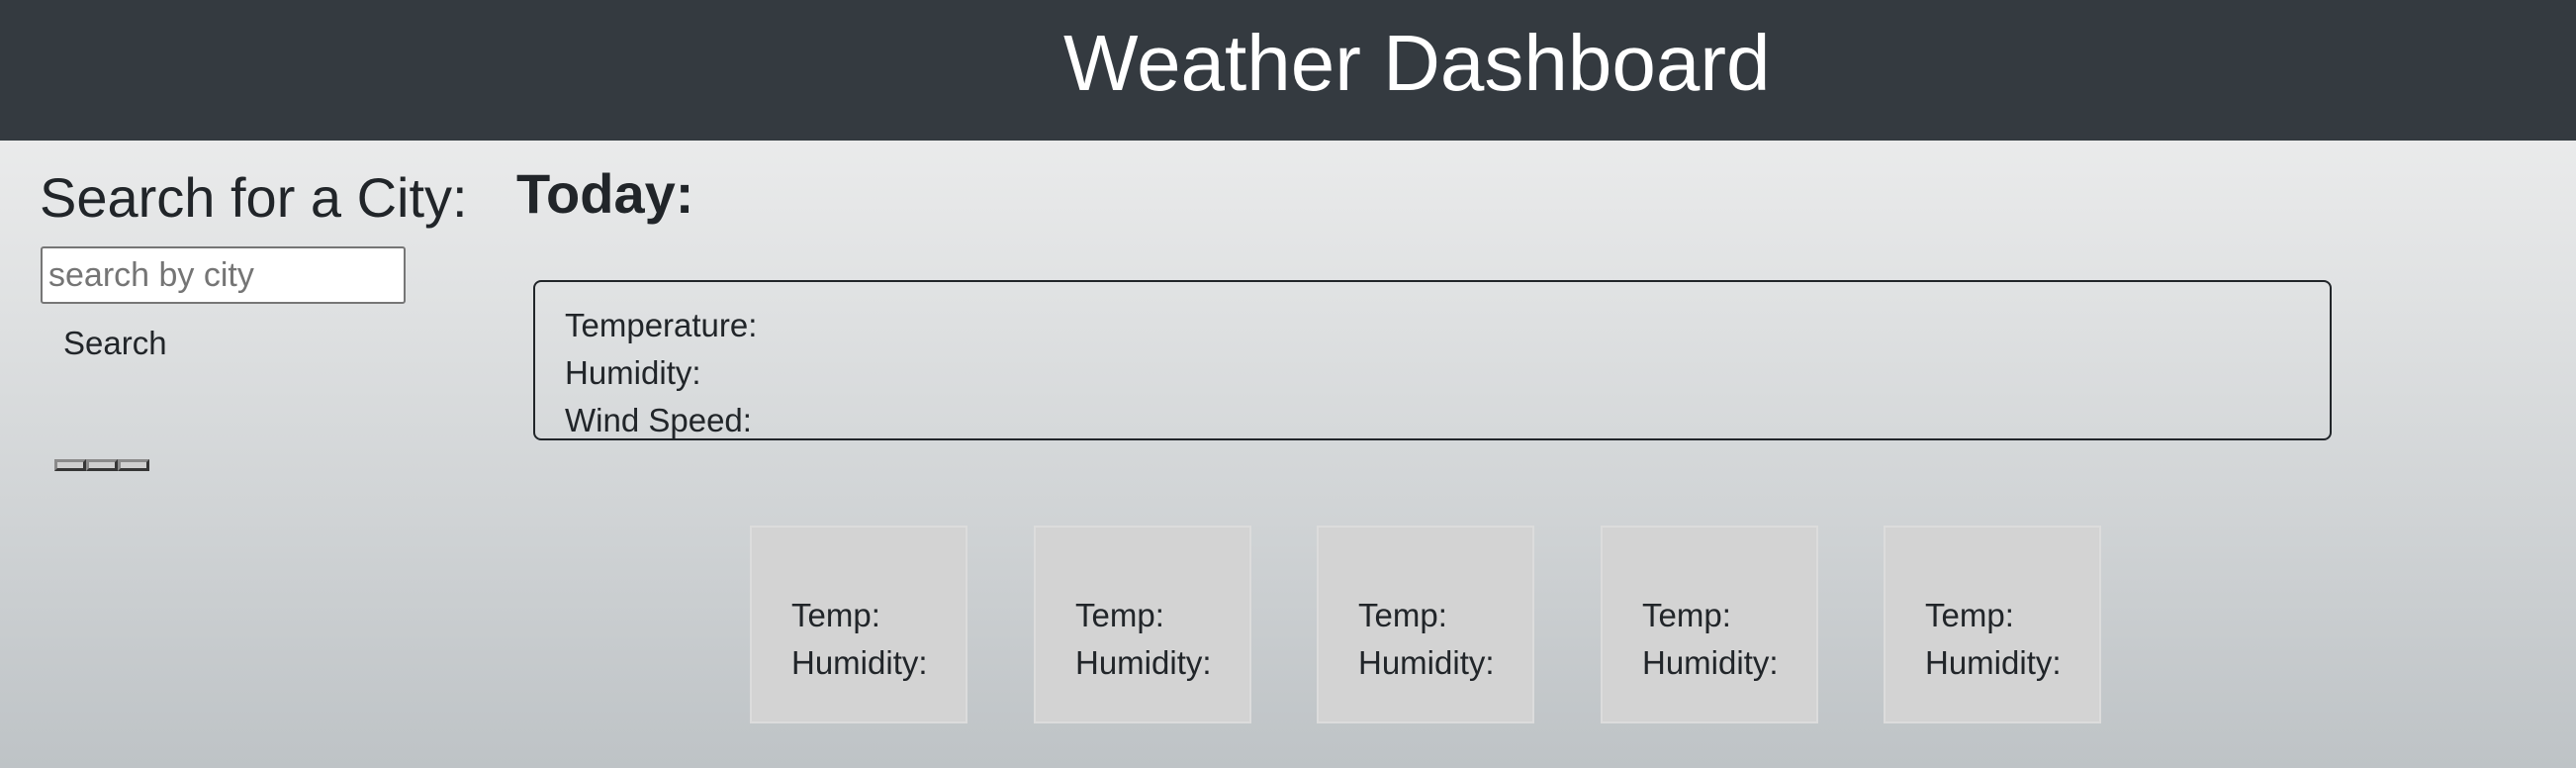 Image resolution: width=2576 pixels, height=768 pixels. What do you see at coordinates (254, 198) in the screenshot?
I see `search-heading: Search for a City:` at bounding box center [254, 198].